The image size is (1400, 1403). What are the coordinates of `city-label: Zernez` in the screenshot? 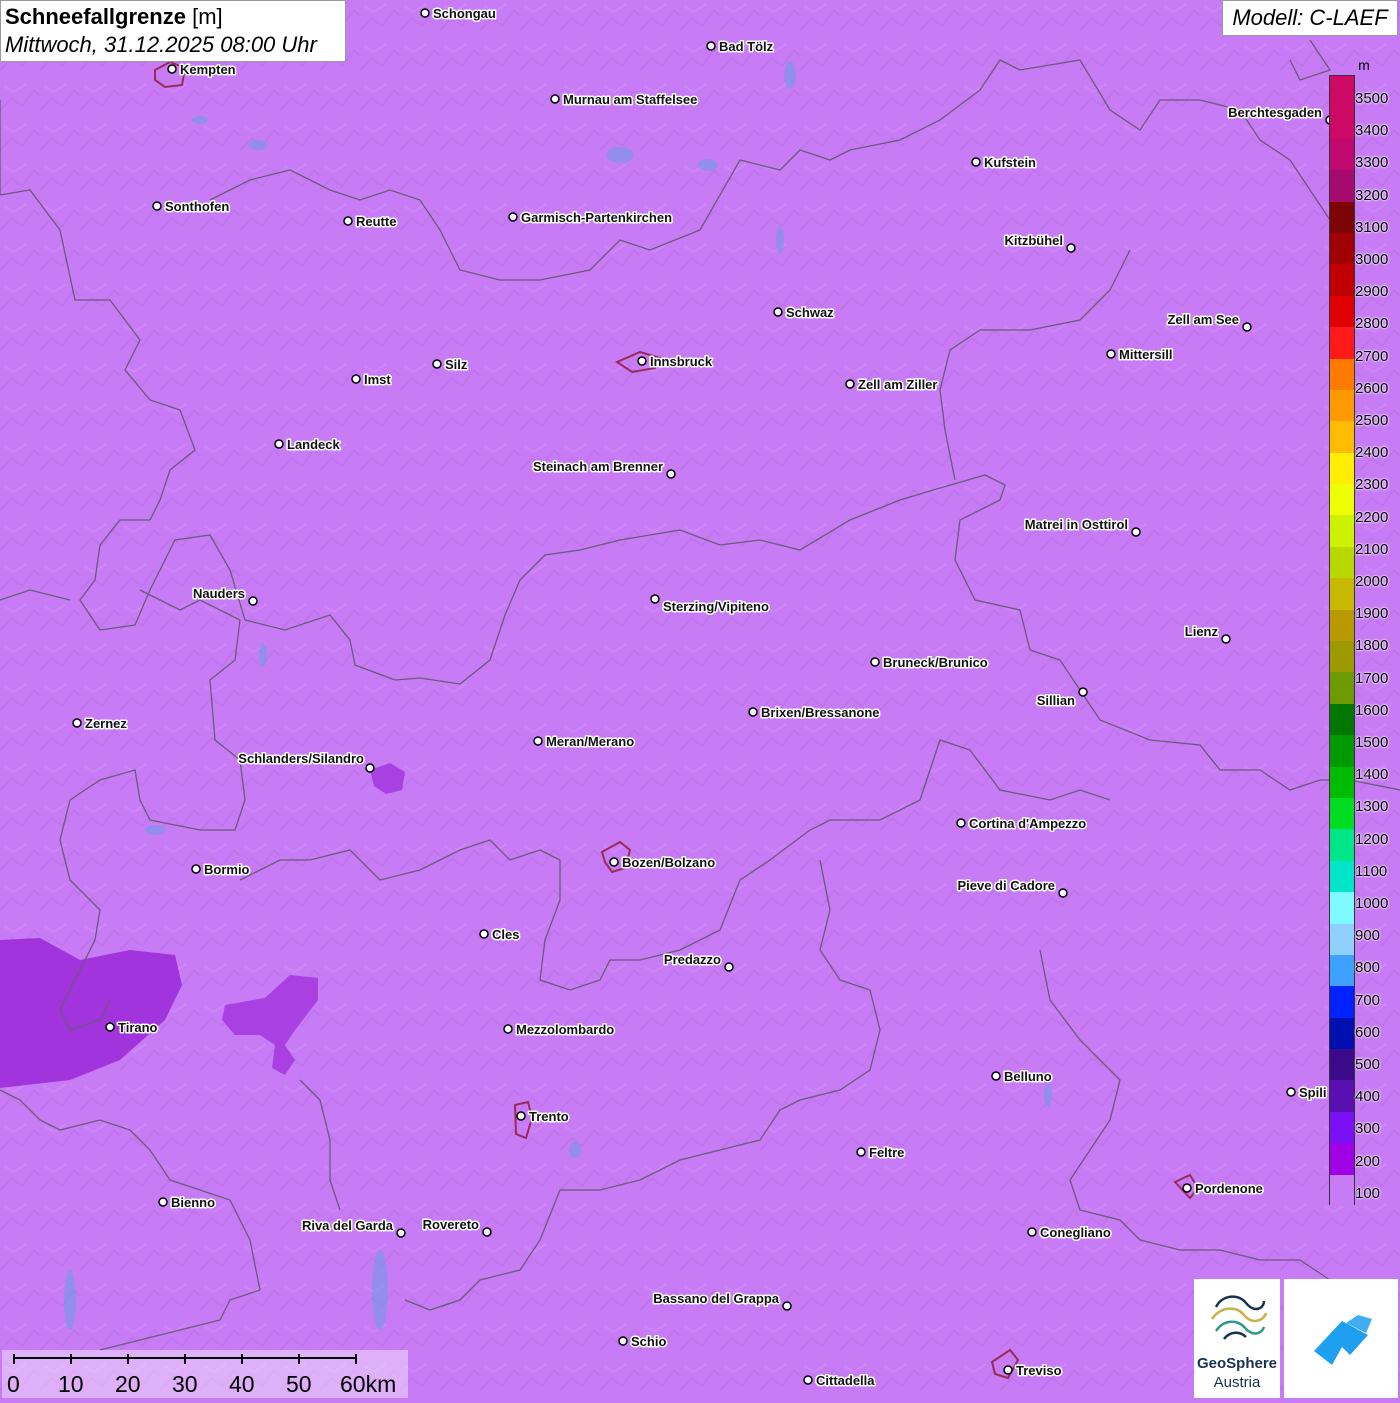 It's located at (106, 723).